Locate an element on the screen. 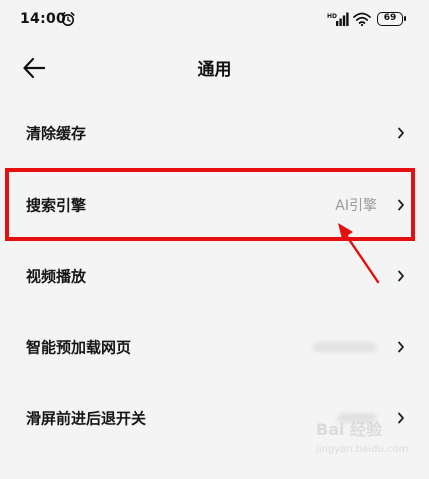 The width and height of the screenshot is (429, 479). item-label: 滑屏前进后退开关 is located at coordinates (86, 418).